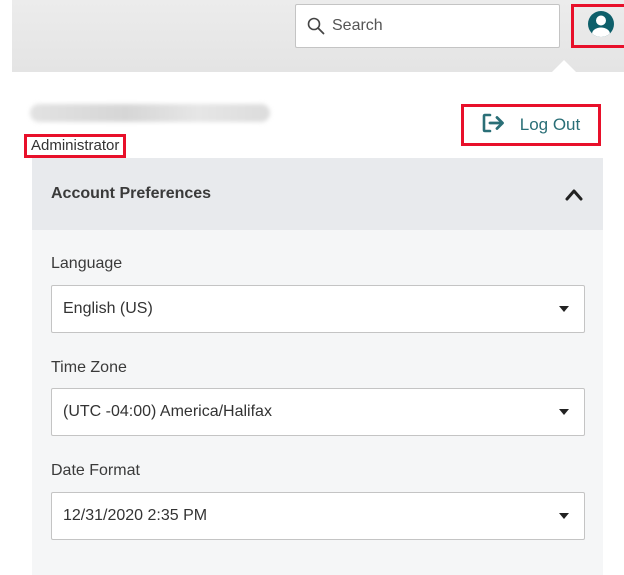 Image resolution: width=624 pixels, height=575 pixels. I want to click on account-preferences-header: Account Preferences, so click(317, 194).